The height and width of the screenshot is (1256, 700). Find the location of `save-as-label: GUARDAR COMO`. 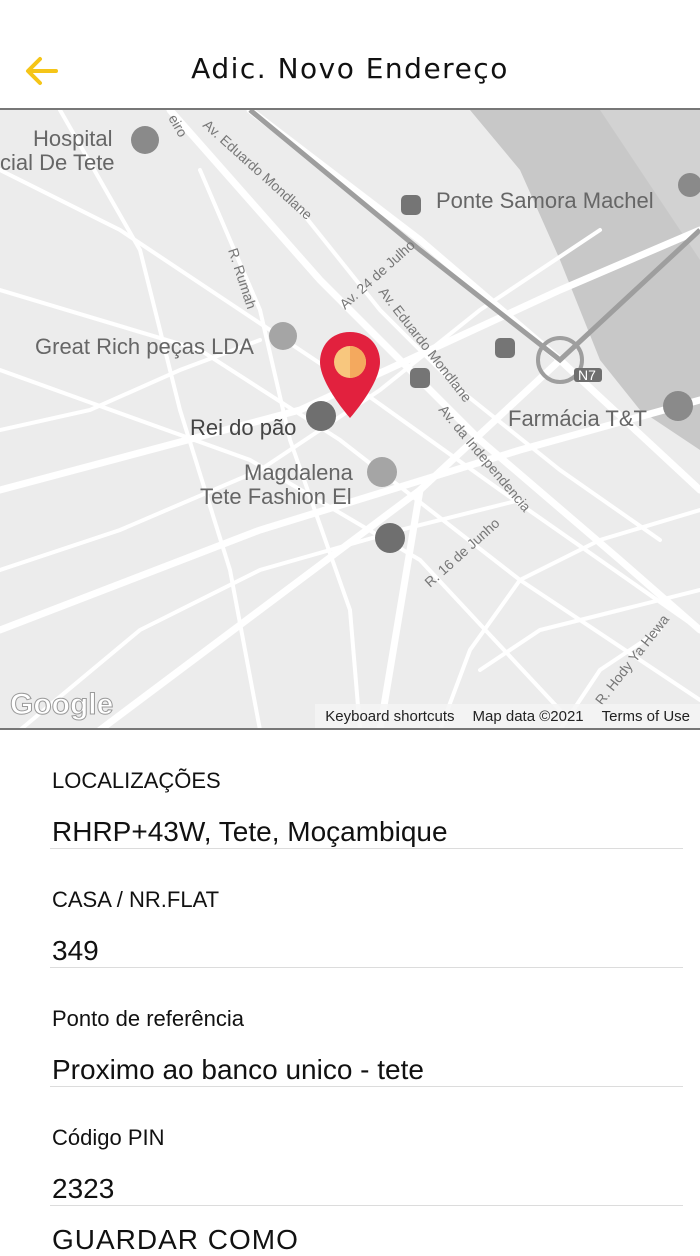

save-as-label: GUARDAR COMO is located at coordinates (175, 1239).